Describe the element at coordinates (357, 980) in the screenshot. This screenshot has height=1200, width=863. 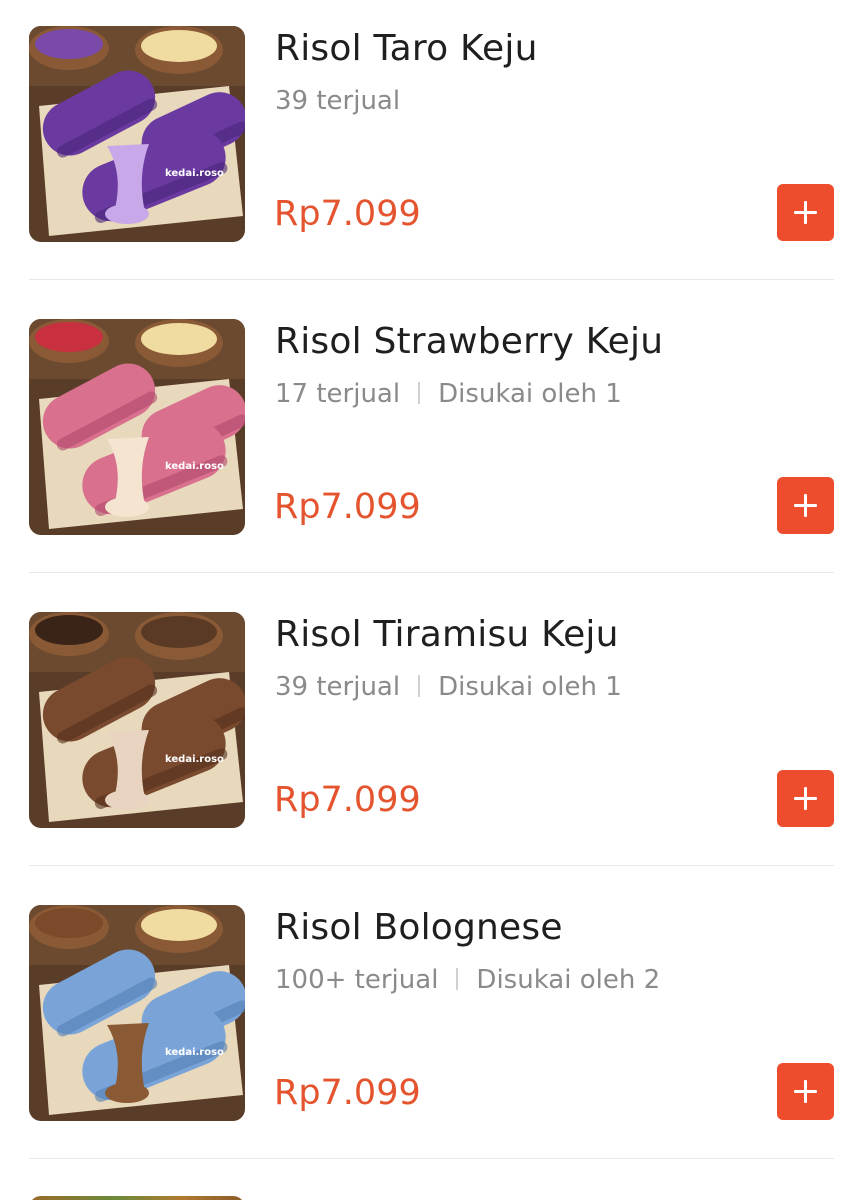
I see `sold-count: 100+ terjual` at that location.